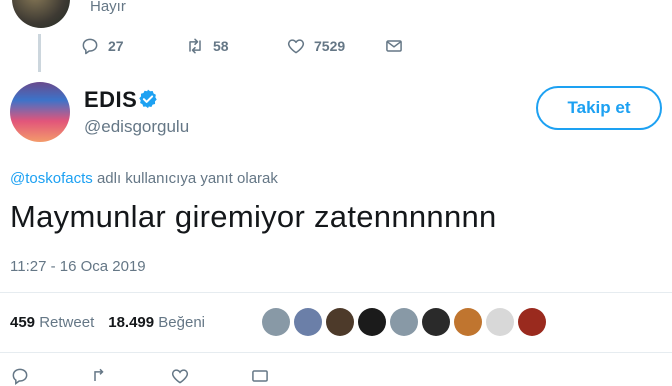 Image resolution: width=672 pixels, height=386 pixels. What do you see at coordinates (108, 7) in the screenshot?
I see `previous-tweet-text: Hayır` at bounding box center [108, 7].